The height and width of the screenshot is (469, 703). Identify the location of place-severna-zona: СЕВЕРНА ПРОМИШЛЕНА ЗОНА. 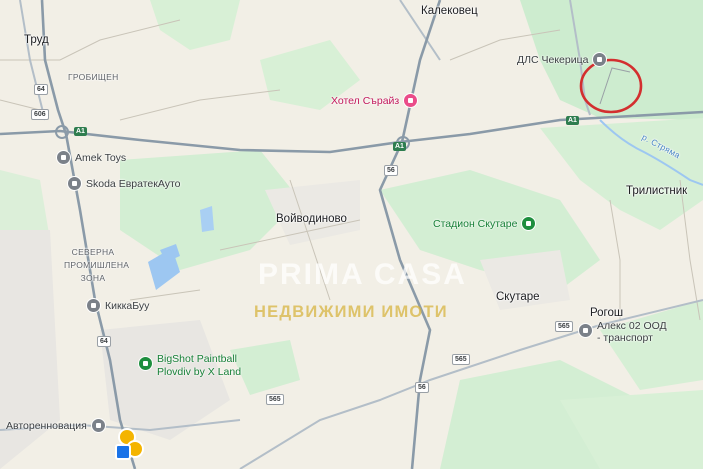
(97, 265).